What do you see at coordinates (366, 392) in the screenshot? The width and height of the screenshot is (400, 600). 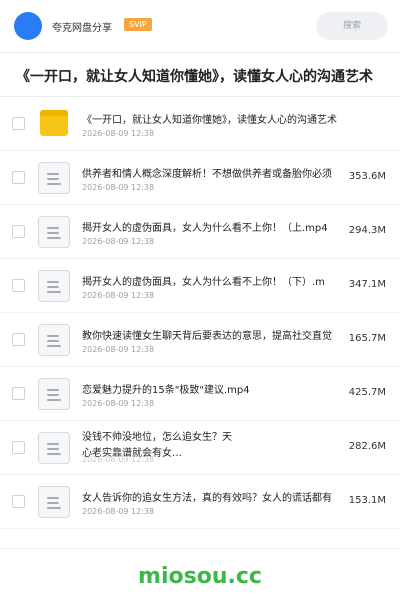 I see `file-size: 425.7M` at bounding box center [366, 392].